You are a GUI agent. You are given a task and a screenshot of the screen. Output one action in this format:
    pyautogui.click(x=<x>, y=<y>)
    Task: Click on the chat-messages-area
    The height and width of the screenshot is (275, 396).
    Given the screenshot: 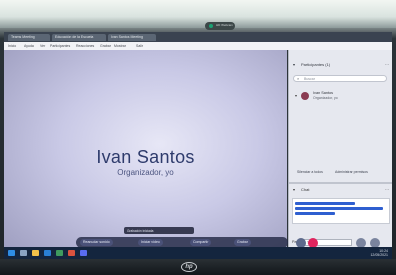 What is the action you would take?
    pyautogui.click(x=341, y=211)
    